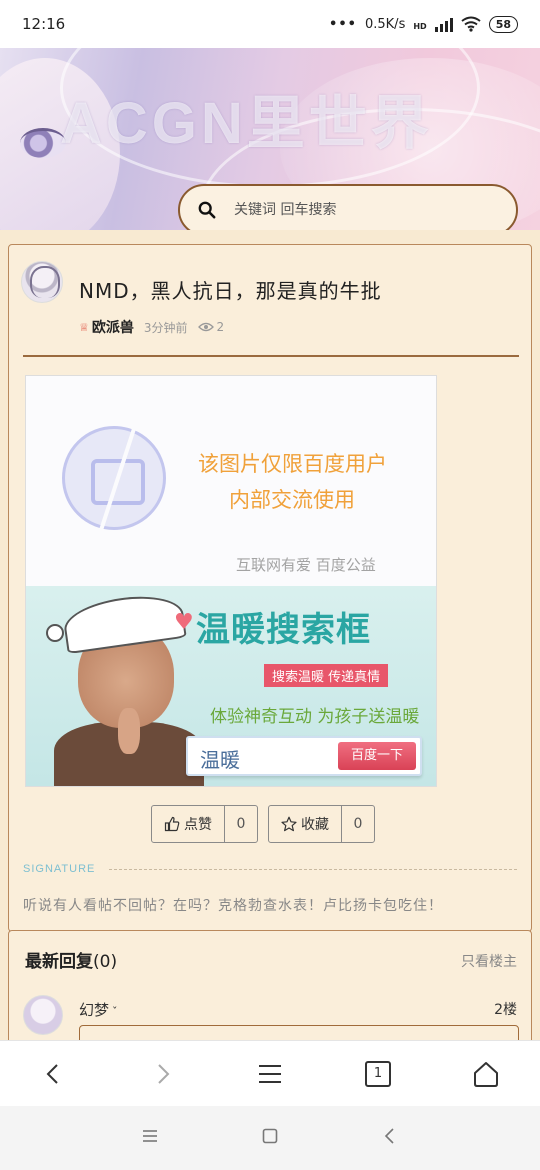 The image size is (540, 1170). I want to click on system-back-button, so click(390, 1138).